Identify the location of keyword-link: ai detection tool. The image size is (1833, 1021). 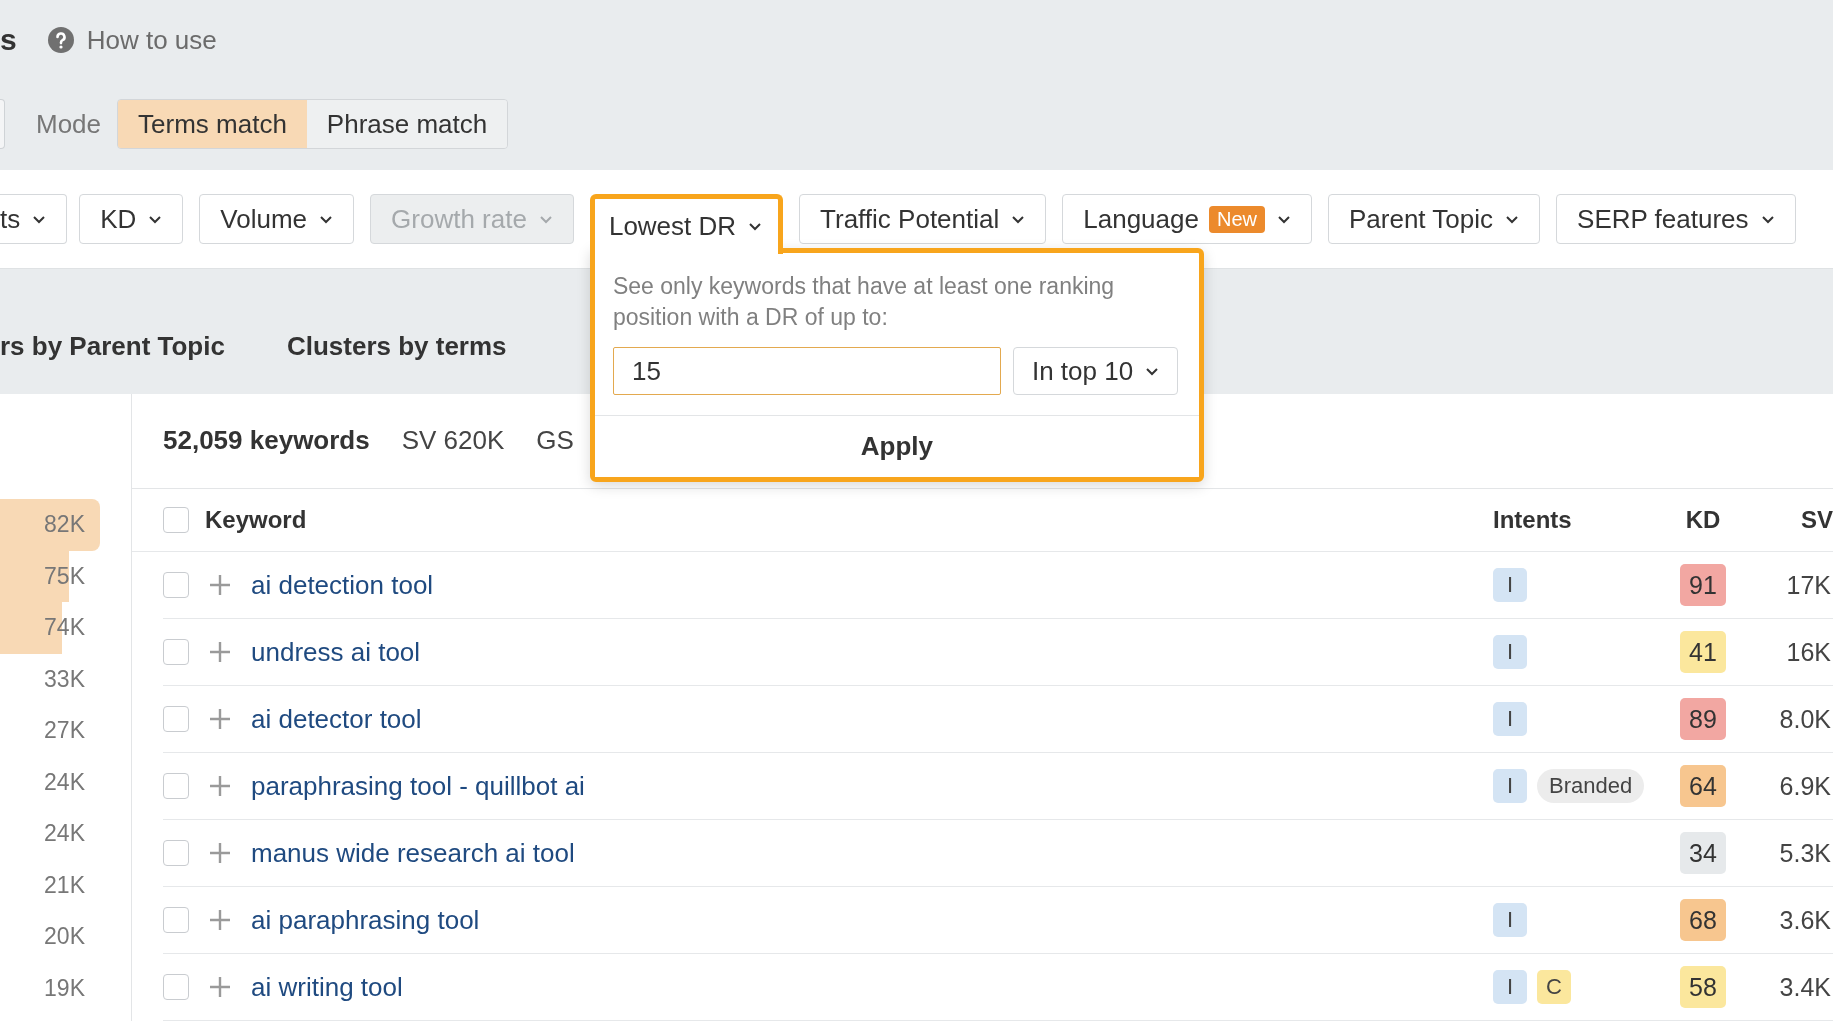
(342, 585).